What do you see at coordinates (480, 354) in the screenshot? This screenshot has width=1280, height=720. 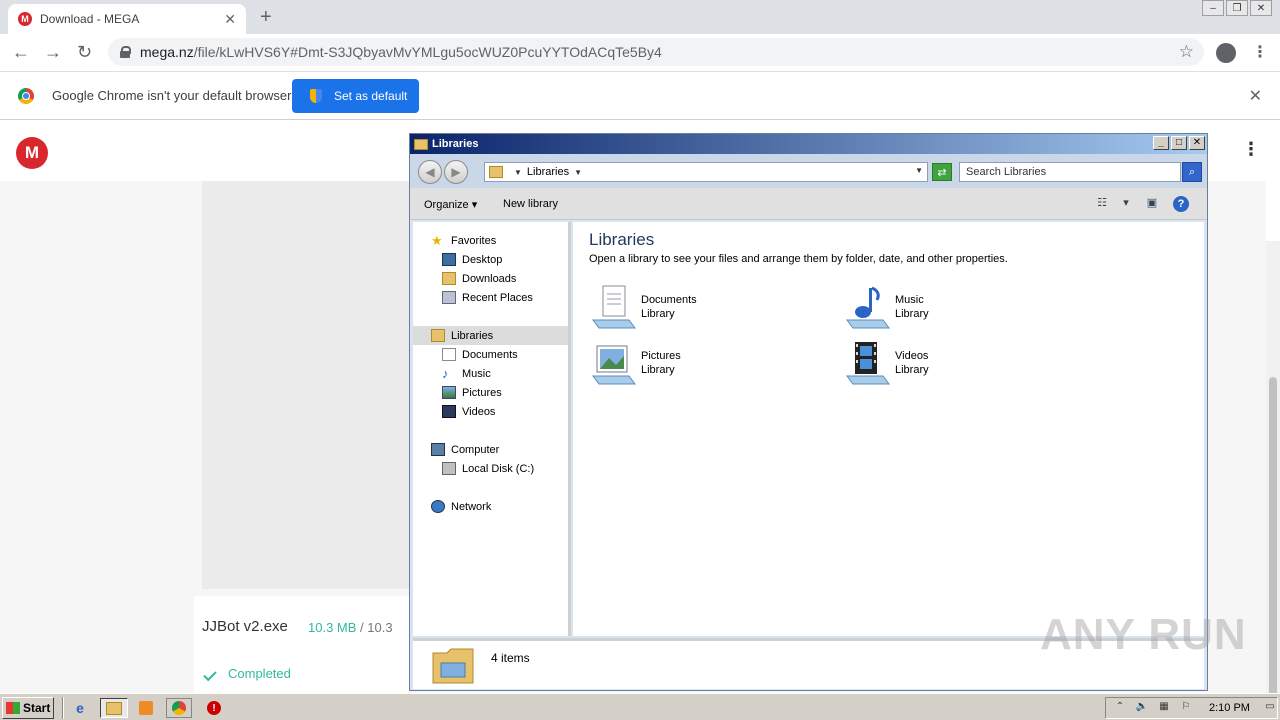 I see `nav-documents: Documents` at bounding box center [480, 354].